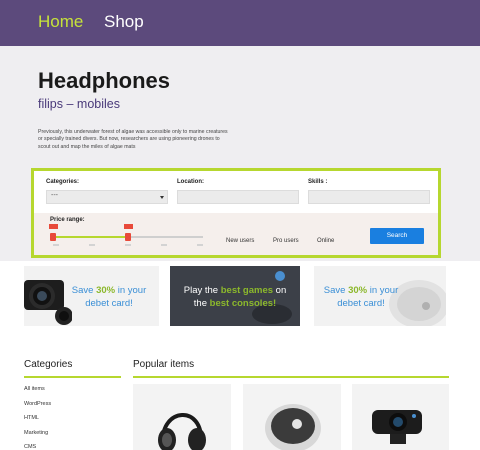 The width and height of the screenshot is (480, 450). I want to click on nav-shop-link: Shop, so click(124, 22).